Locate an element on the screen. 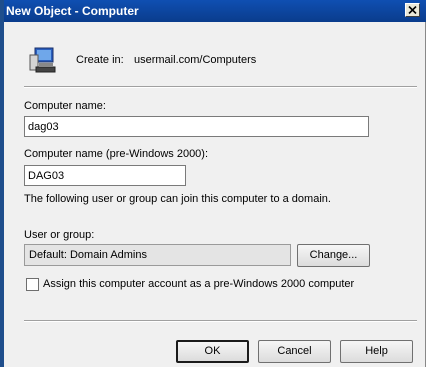 This screenshot has height=367, width=426. user-group-value: Default: Domain Admins is located at coordinates (88, 255).